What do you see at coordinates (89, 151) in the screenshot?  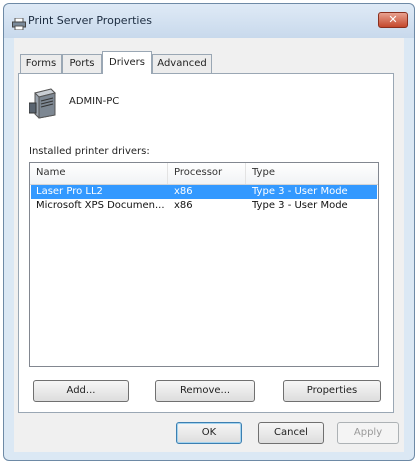 I see `installed-drivers-label: Installed printer drivers:` at bounding box center [89, 151].